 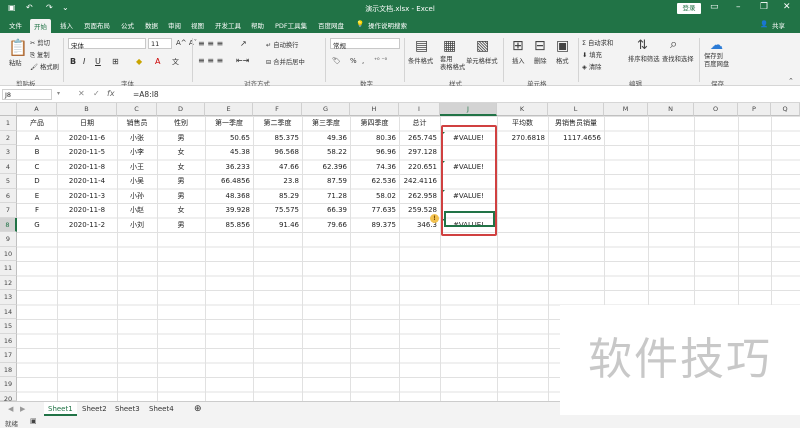 I want to click on row-header: 16, so click(x=8, y=340).